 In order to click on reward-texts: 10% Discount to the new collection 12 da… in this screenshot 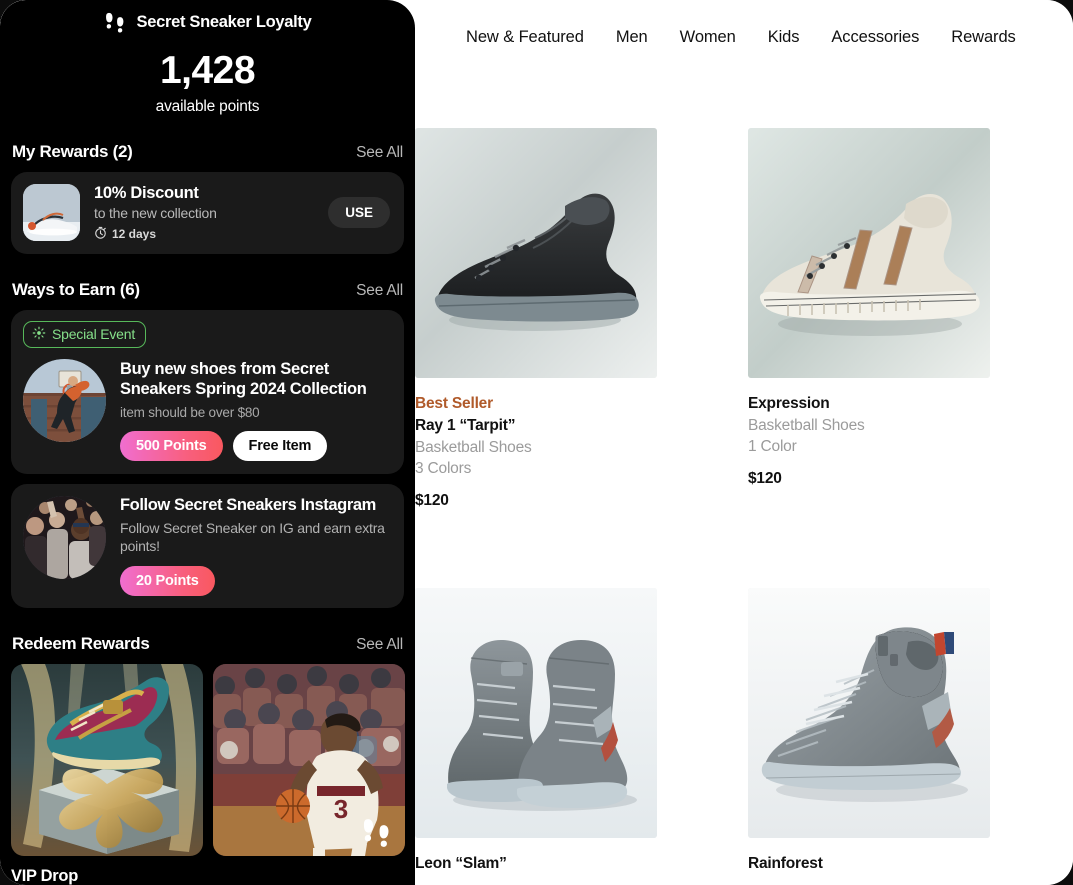, I will do `click(204, 213)`.